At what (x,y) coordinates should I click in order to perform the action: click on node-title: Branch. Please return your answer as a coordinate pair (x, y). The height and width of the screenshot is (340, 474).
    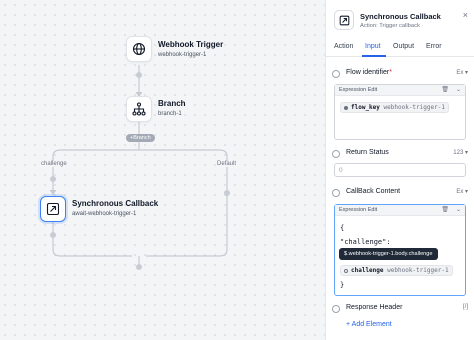
    Looking at the image, I should click on (172, 103).